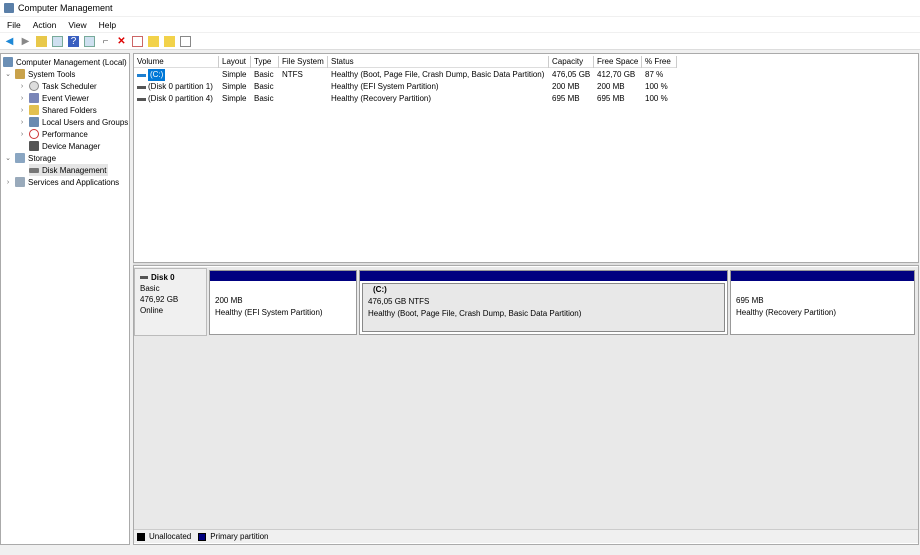 This screenshot has width=920, height=555. Describe the element at coordinates (57, 86) in the screenshot. I see `tree-task-scheduler: › Task Scheduler` at that location.